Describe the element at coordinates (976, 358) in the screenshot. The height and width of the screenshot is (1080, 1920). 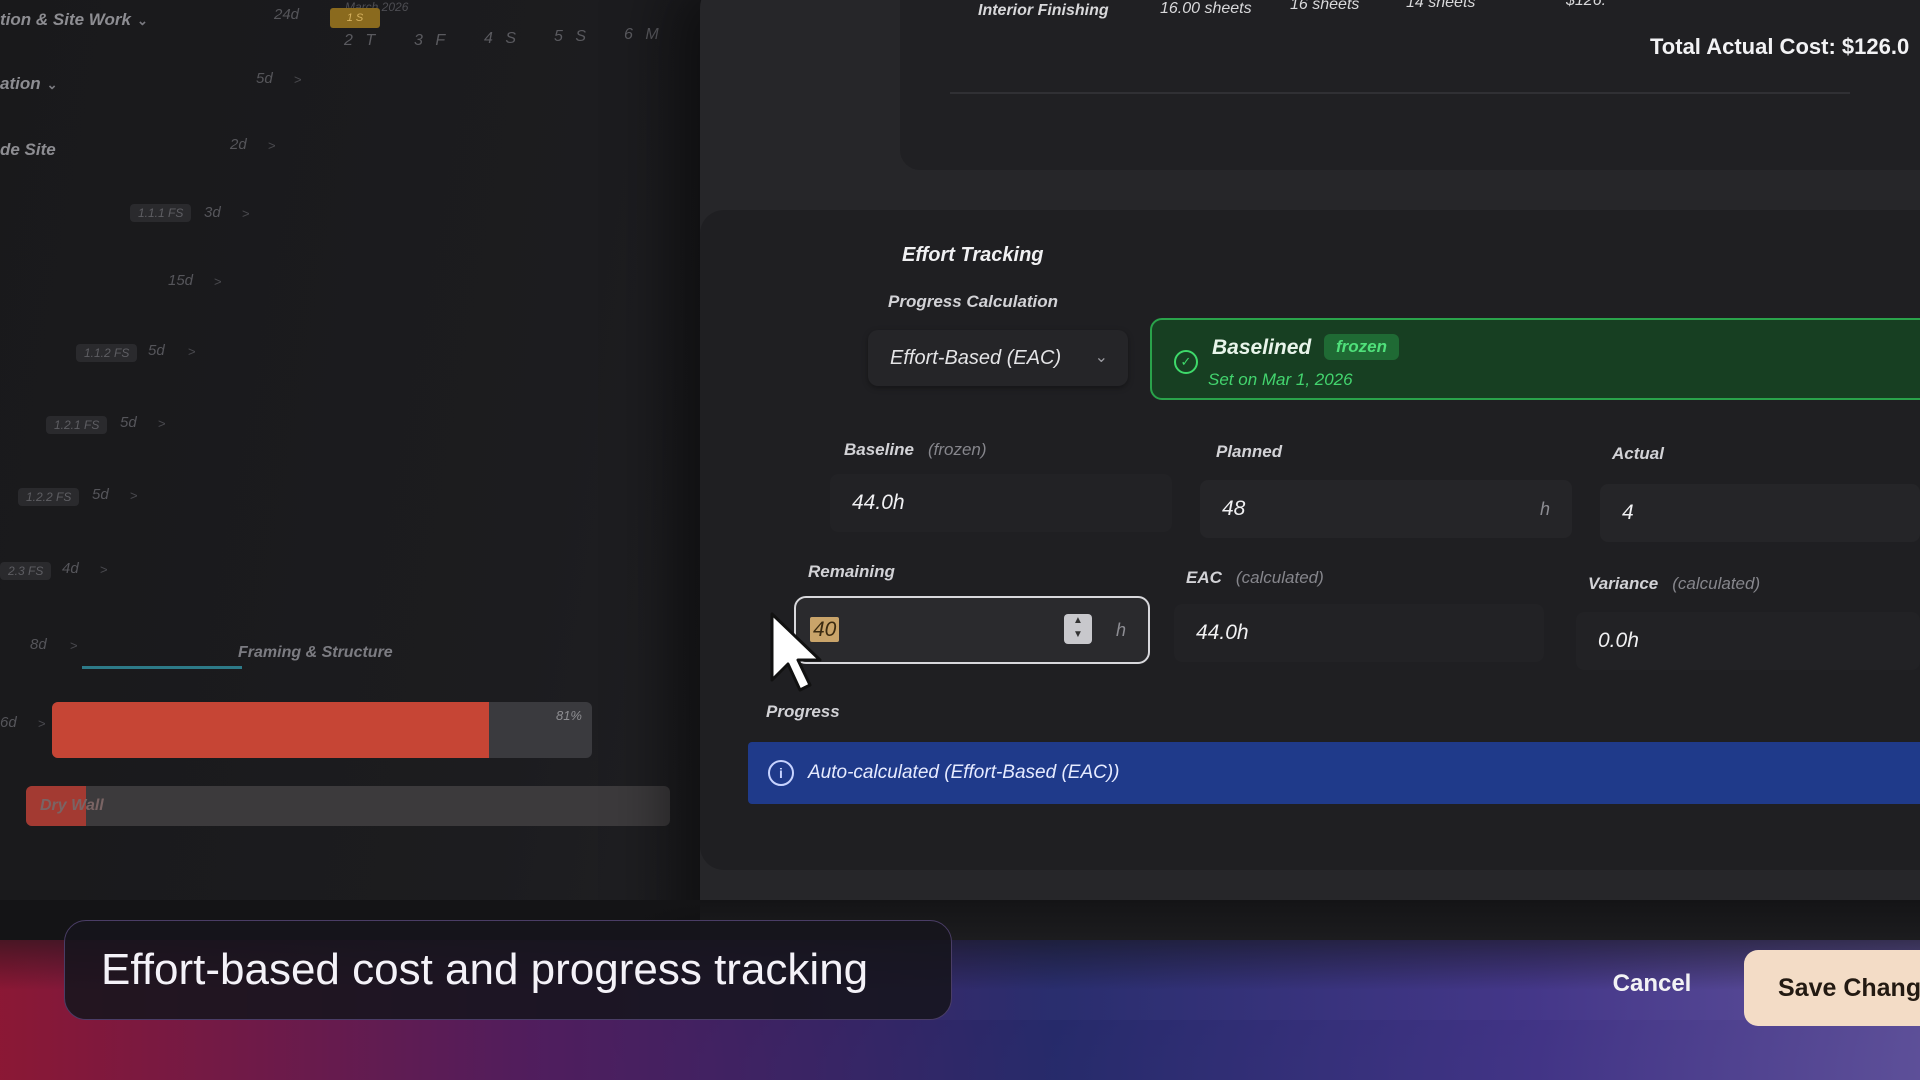
I see `select-value: Effort-Based (EAC)` at that location.